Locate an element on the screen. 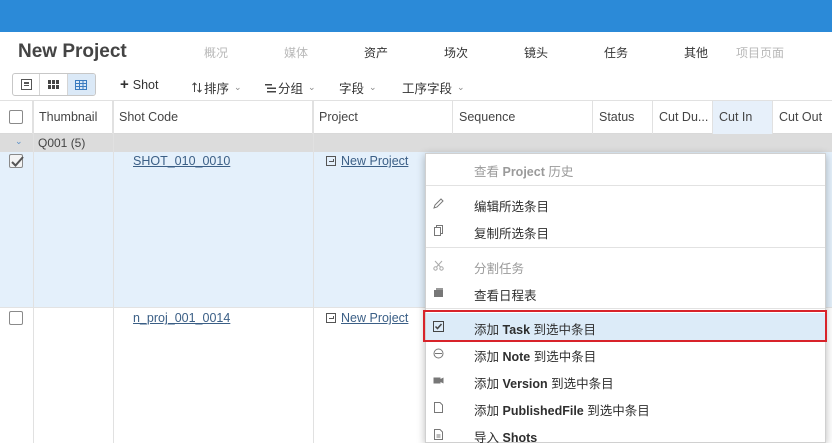 The width and height of the screenshot is (832, 443). list-view-button is located at coordinates (81, 84).